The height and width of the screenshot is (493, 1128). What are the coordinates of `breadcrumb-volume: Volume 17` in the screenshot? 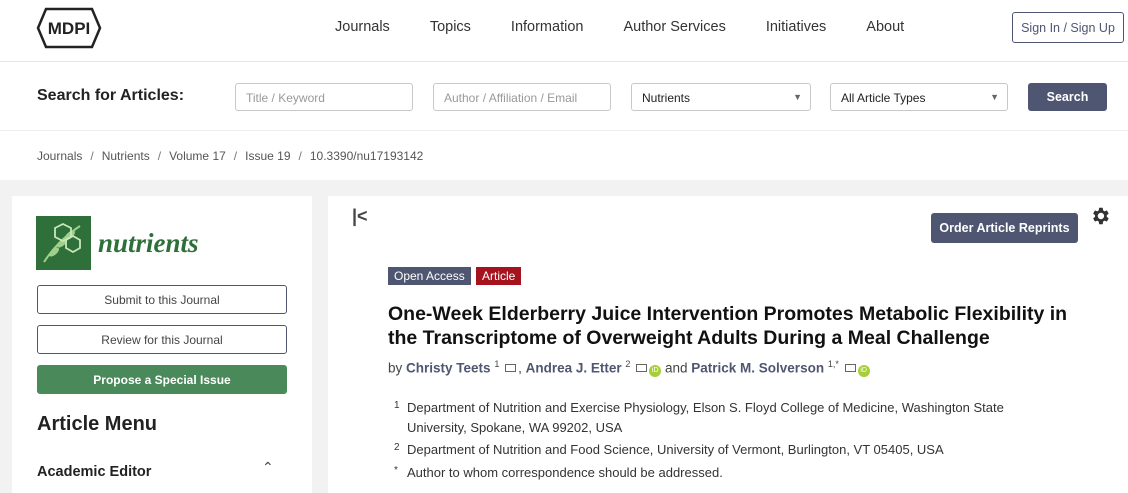 It's located at (197, 156).